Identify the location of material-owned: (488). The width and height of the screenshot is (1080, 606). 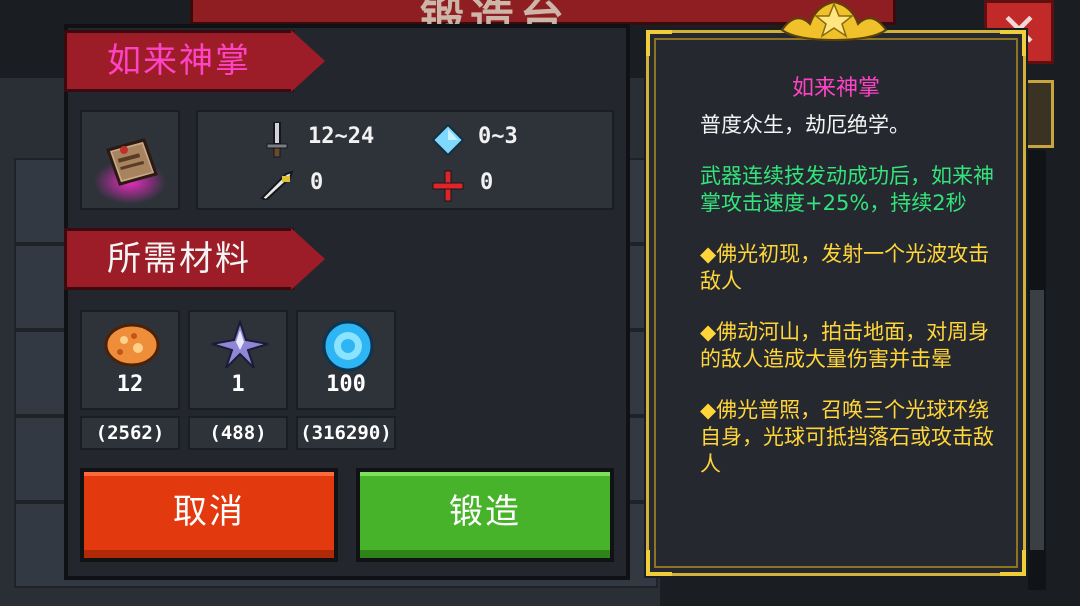
(238, 433).